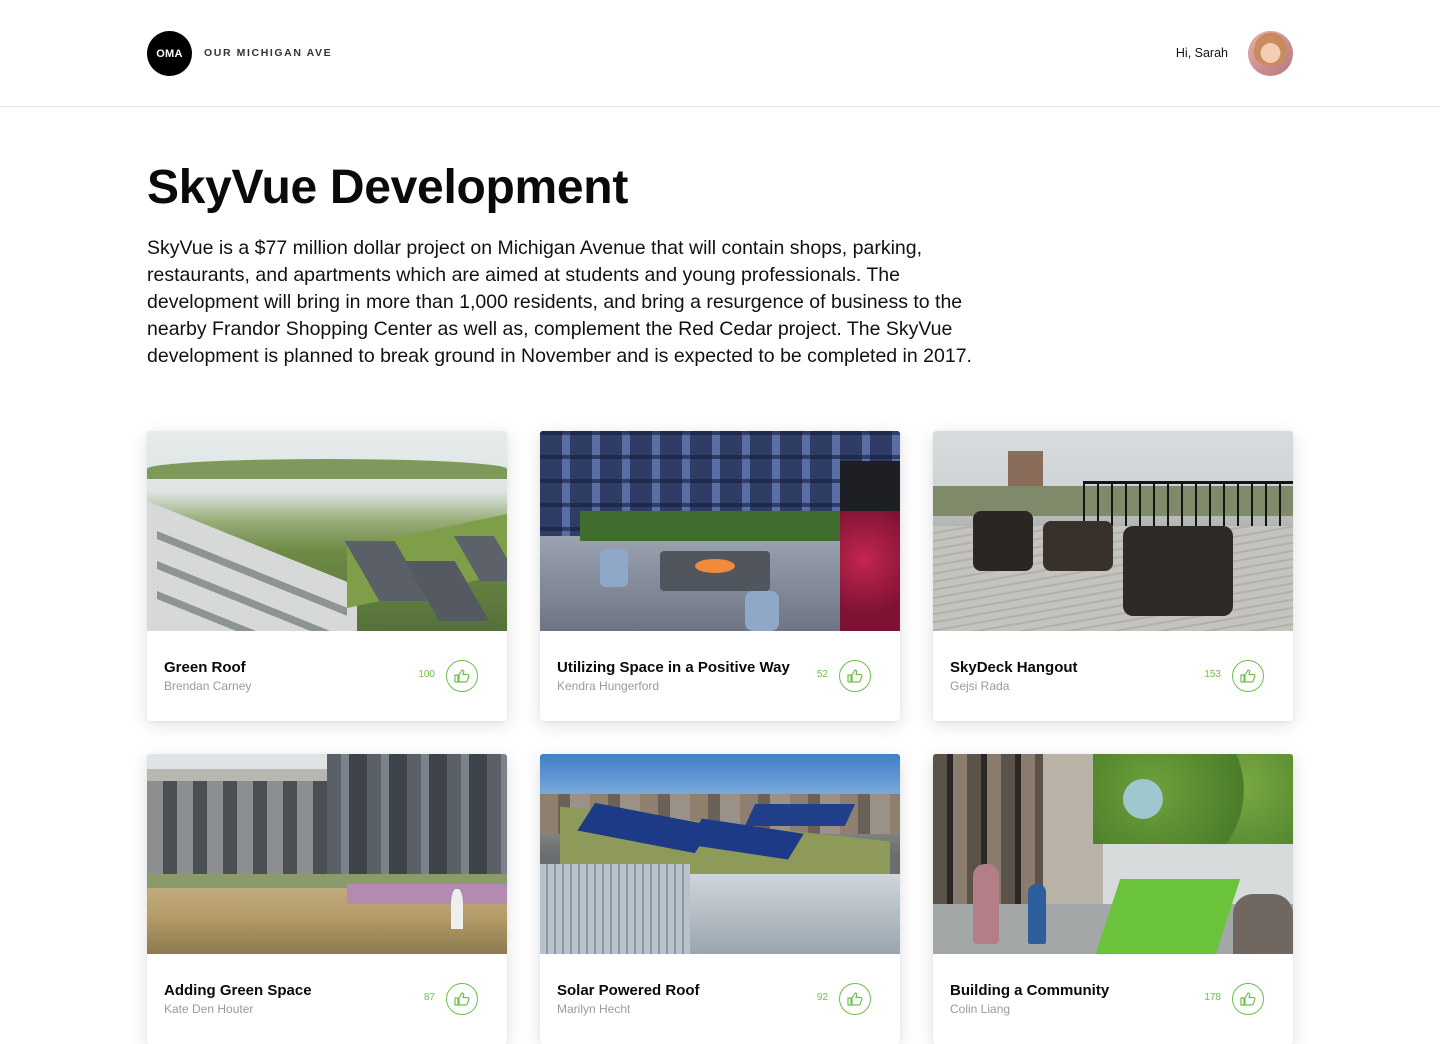  I want to click on card-title: Solar Powered Roof, so click(628, 990).